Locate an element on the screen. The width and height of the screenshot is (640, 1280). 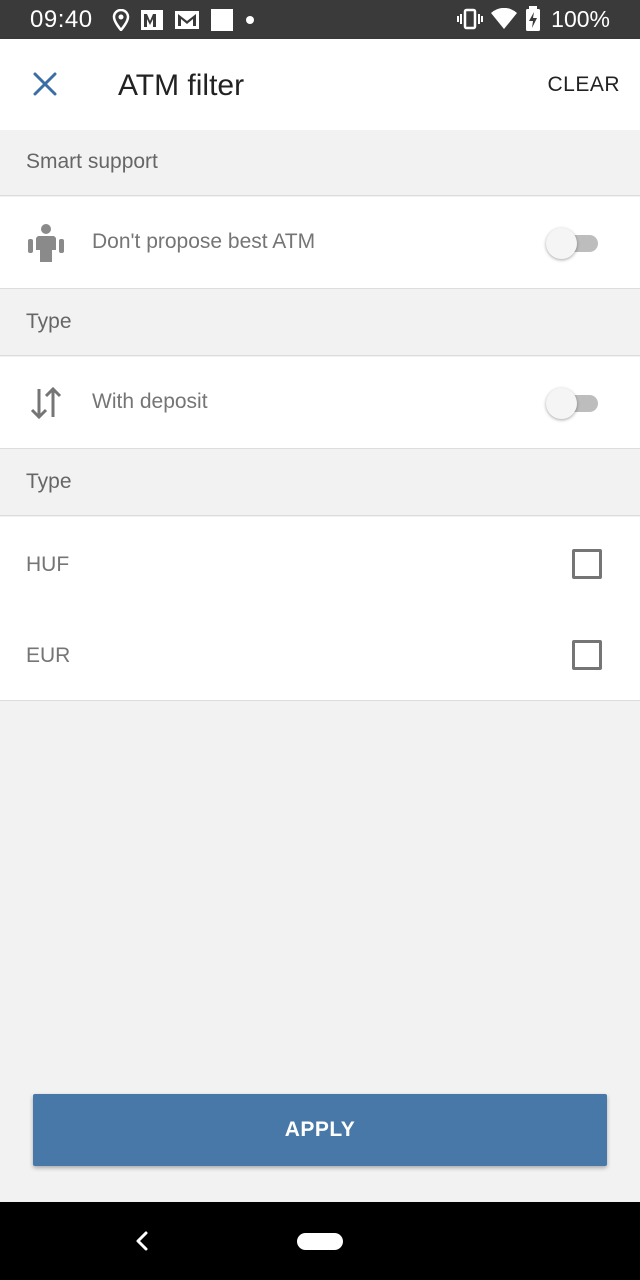
section-header-smart-support: Smart support is located at coordinates (320, 163).